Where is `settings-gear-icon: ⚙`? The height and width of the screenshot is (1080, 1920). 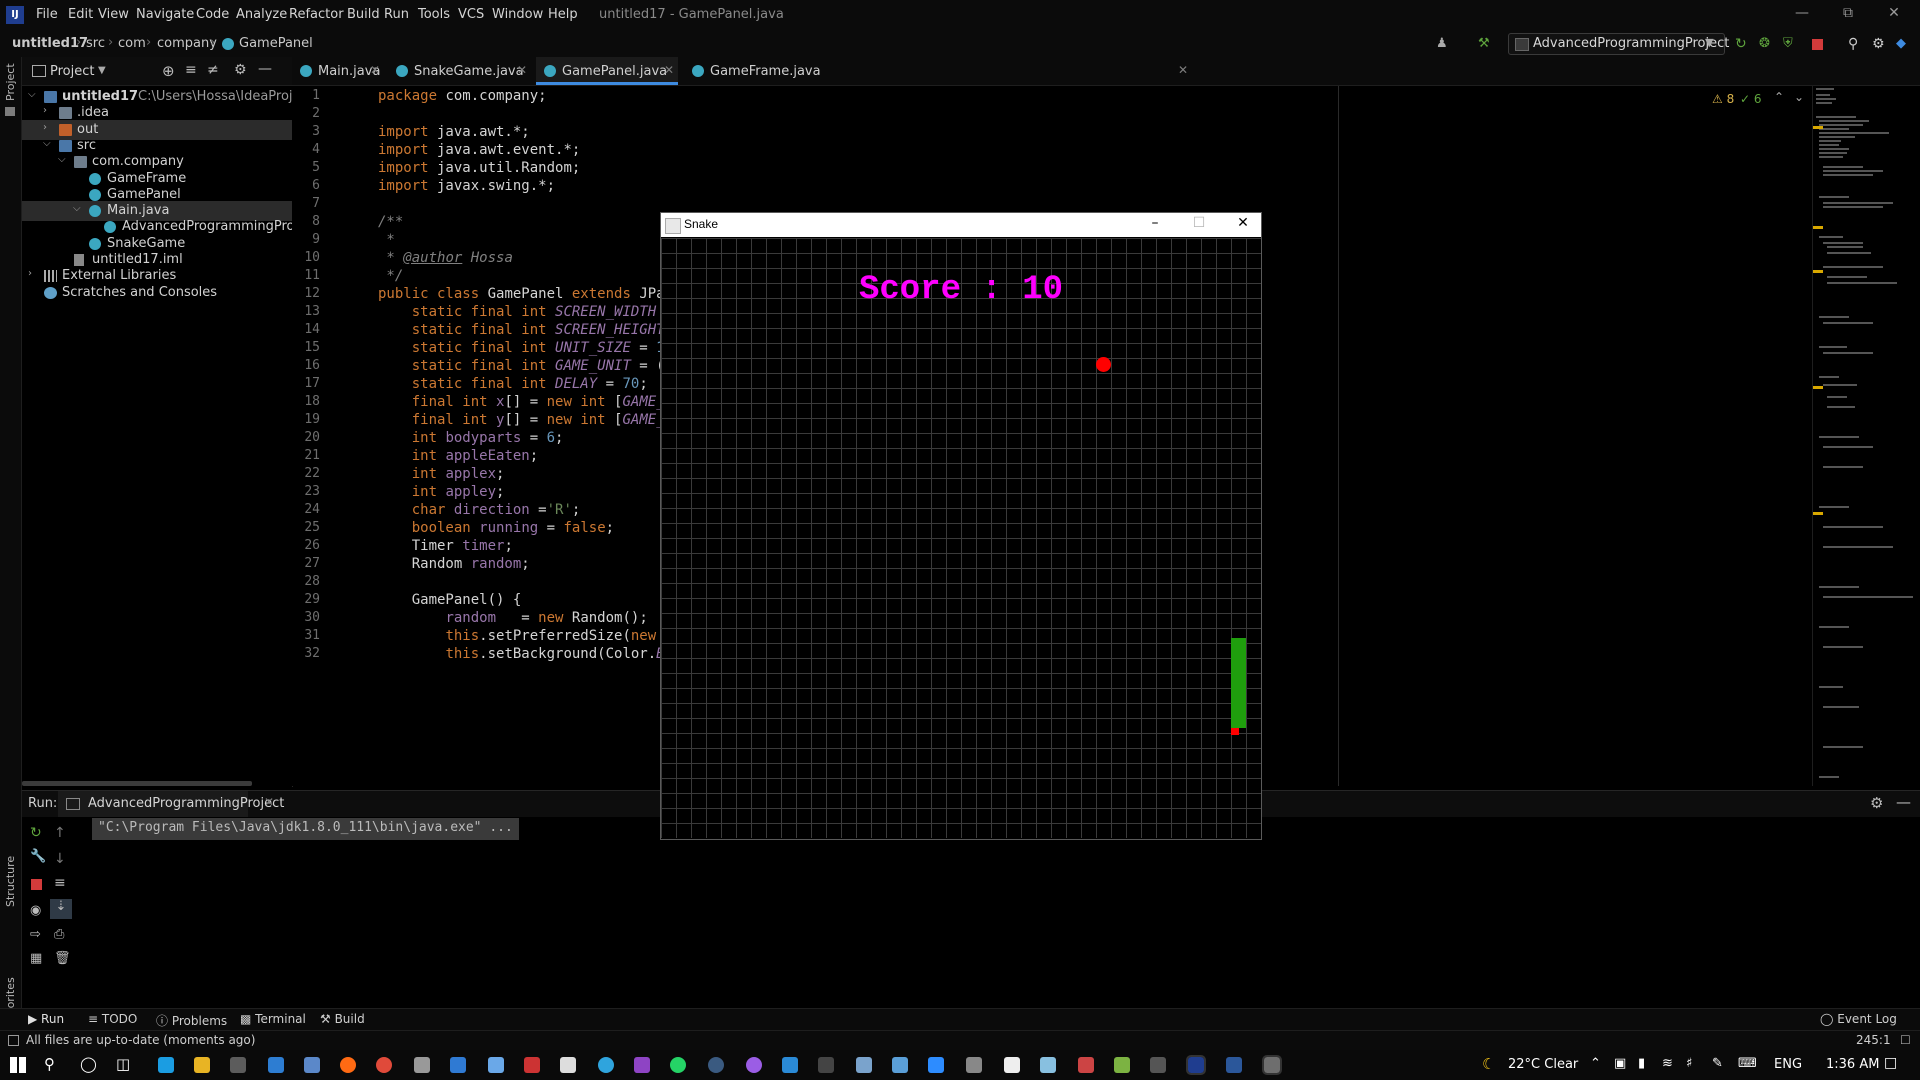
settings-gear-icon: ⚙ is located at coordinates (1880, 44).